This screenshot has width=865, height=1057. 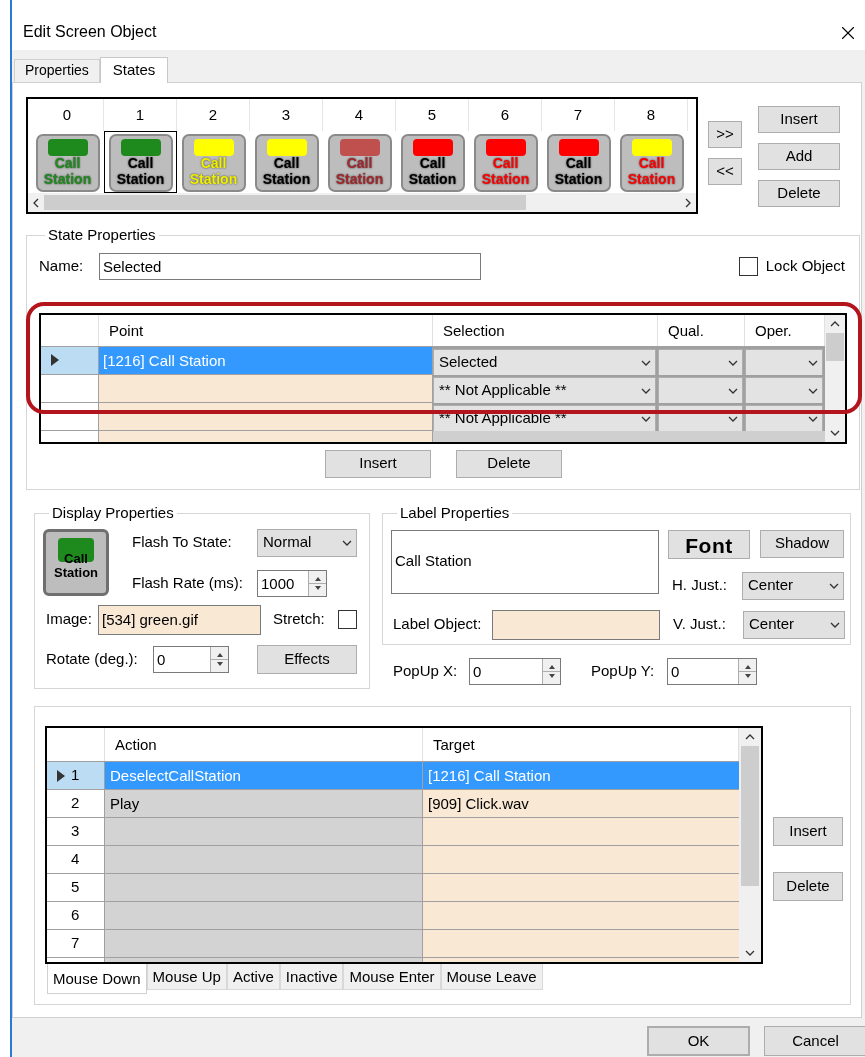 I want to click on horizontal-scrollbar, so click(x=362, y=202).